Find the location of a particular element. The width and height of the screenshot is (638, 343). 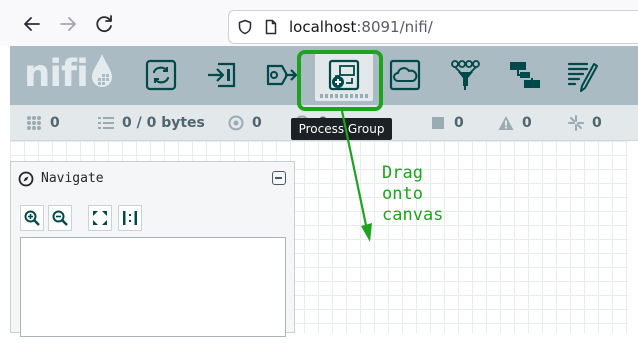

zoom-in-icon is located at coordinates (32, 218).